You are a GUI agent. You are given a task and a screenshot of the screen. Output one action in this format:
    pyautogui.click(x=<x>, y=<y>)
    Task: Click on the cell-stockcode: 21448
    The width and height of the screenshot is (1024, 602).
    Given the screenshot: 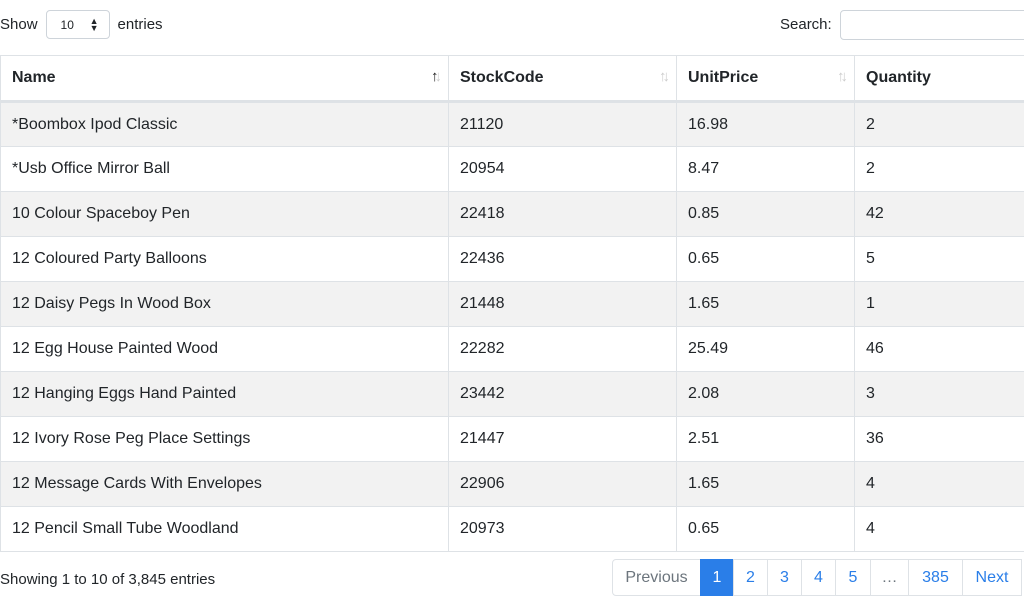 What is the action you would take?
    pyautogui.click(x=562, y=304)
    